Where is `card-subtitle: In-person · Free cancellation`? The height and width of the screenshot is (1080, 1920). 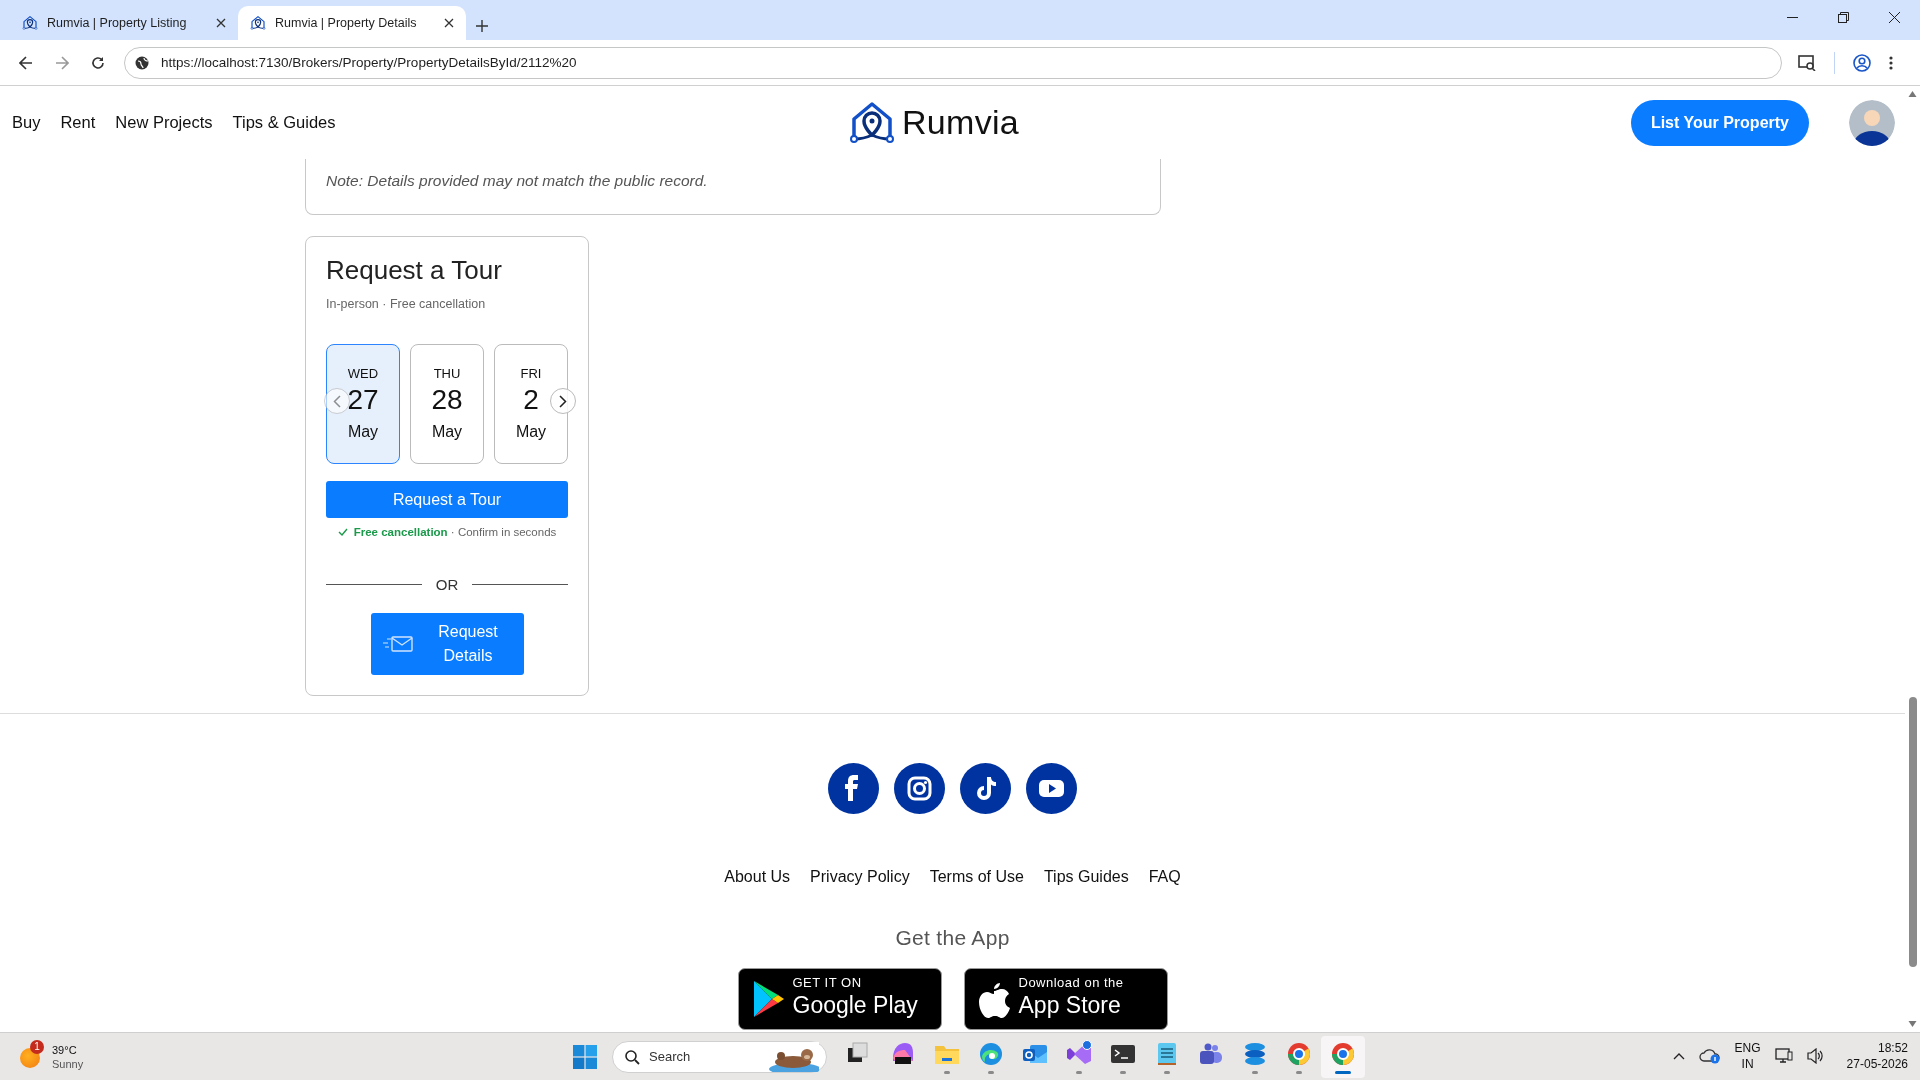
card-subtitle: In-person · Free cancellation is located at coordinates (406, 304).